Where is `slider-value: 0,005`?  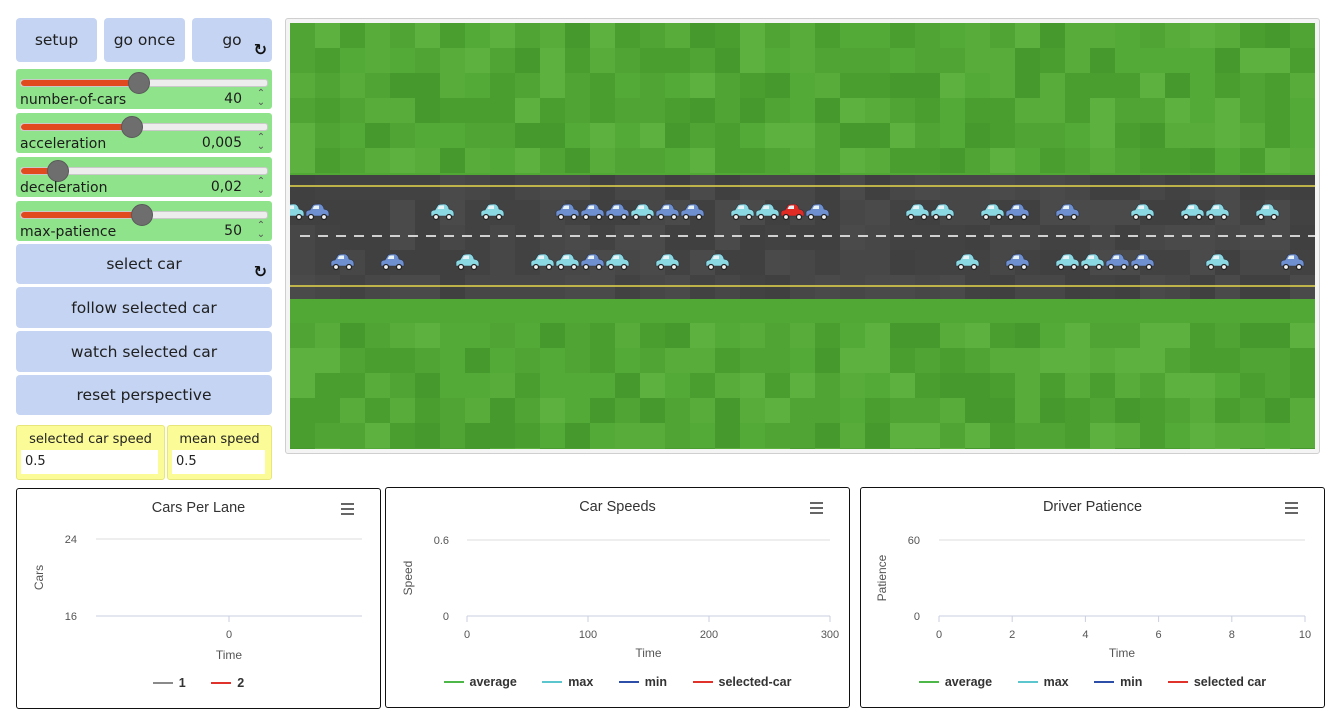 slider-value: 0,005 is located at coordinates (222, 143).